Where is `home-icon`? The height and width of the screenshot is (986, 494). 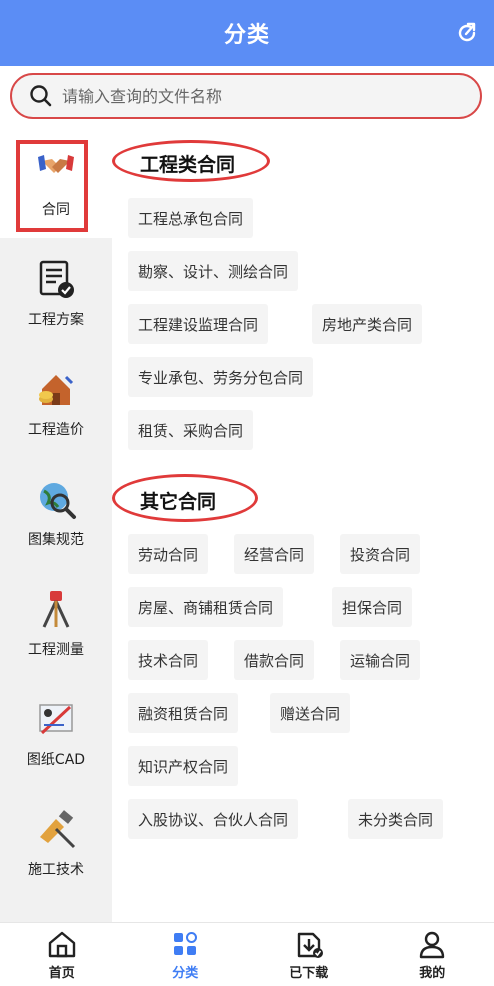 home-icon is located at coordinates (61, 944).